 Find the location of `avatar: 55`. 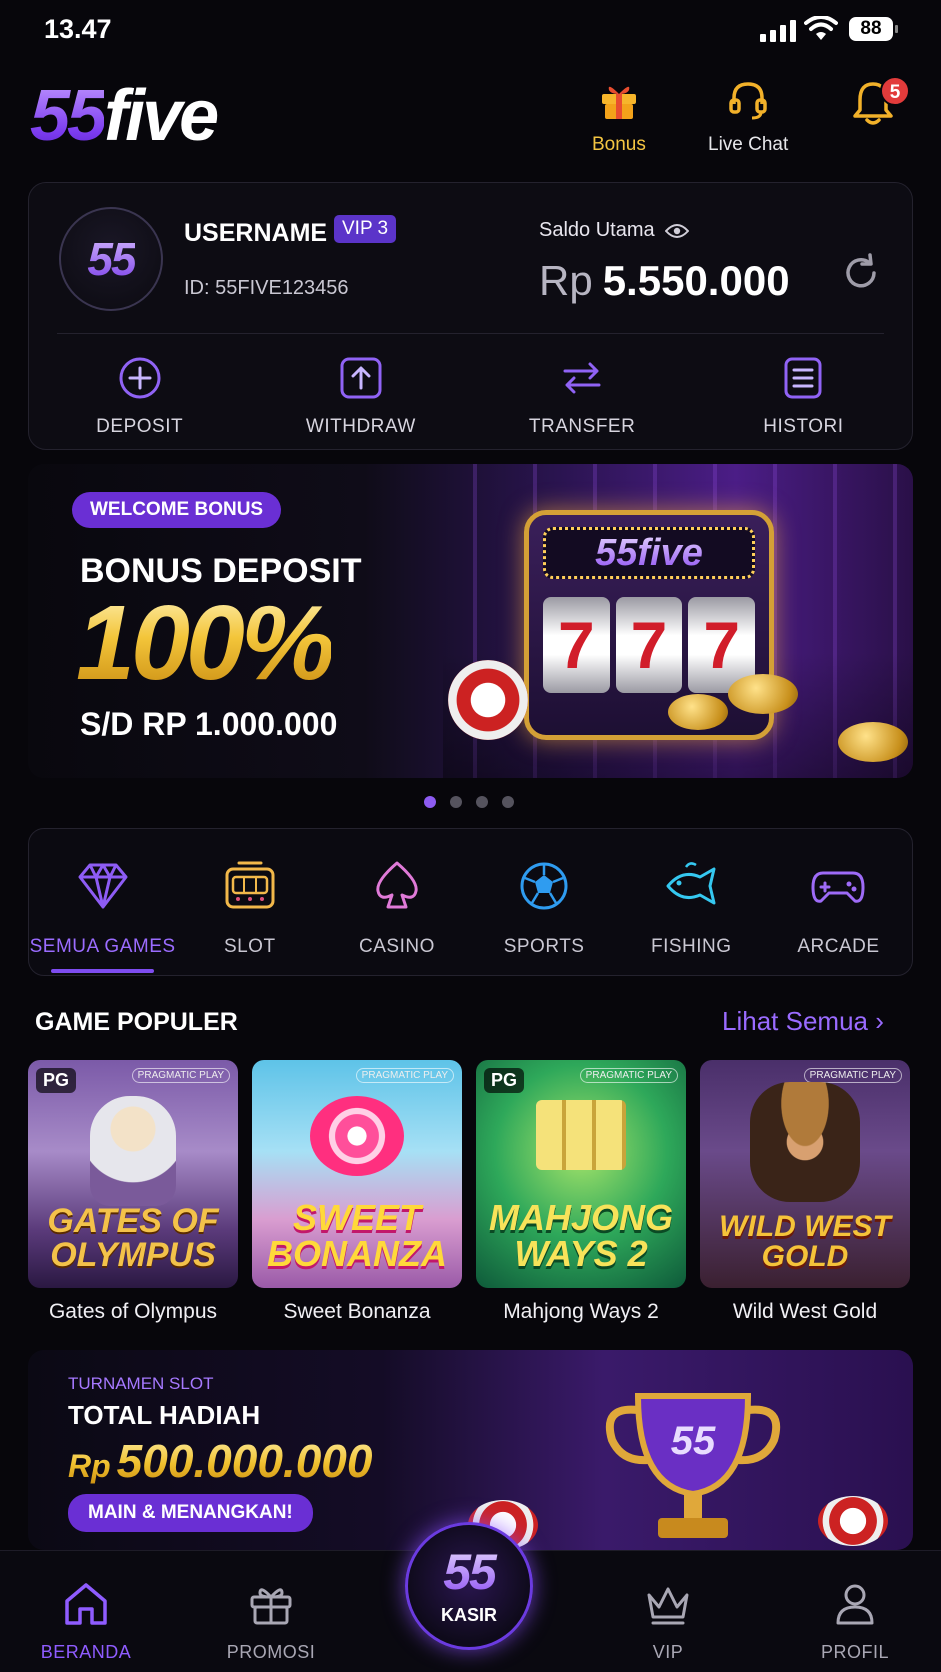

avatar: 55 is located at coordinates (111, 259).